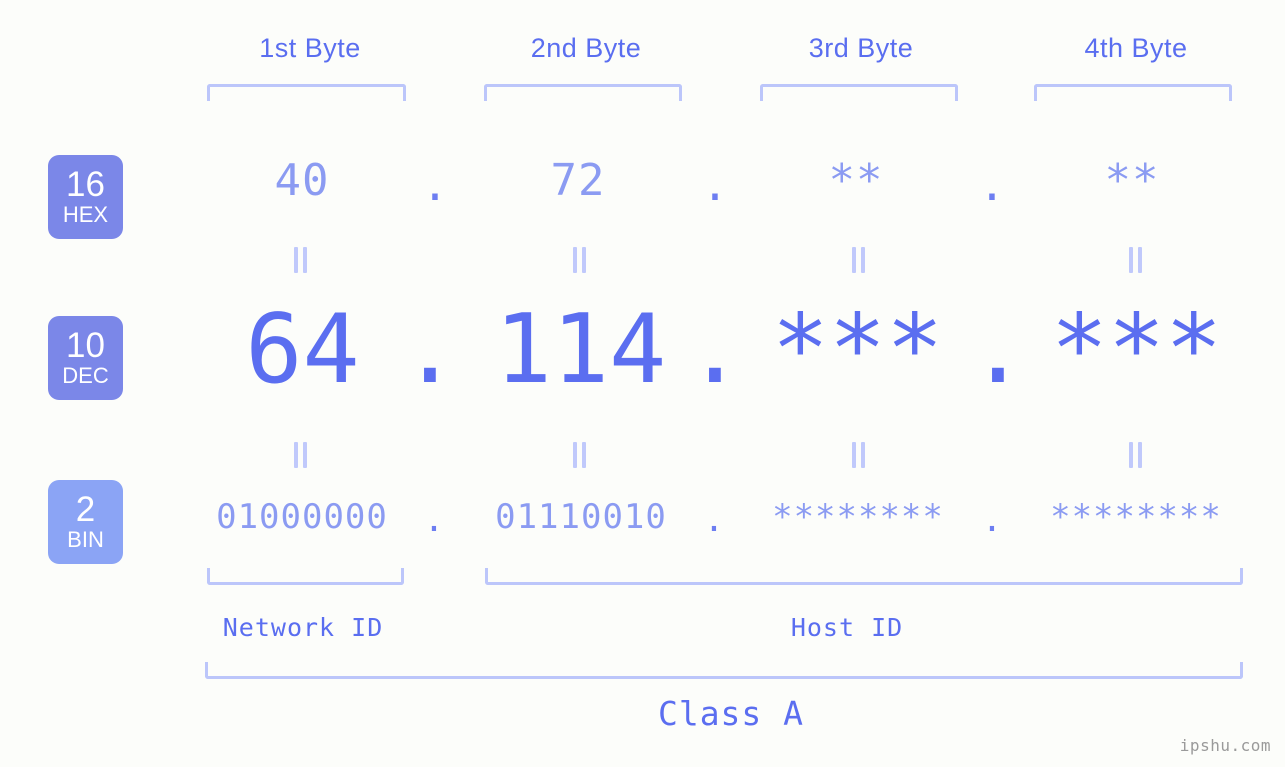 The width and height of the screenshot is (1285, 767). Describe the element at coordinates (1136, 350) in the screenshot. I see `dec-byte-4: ***` at that location.